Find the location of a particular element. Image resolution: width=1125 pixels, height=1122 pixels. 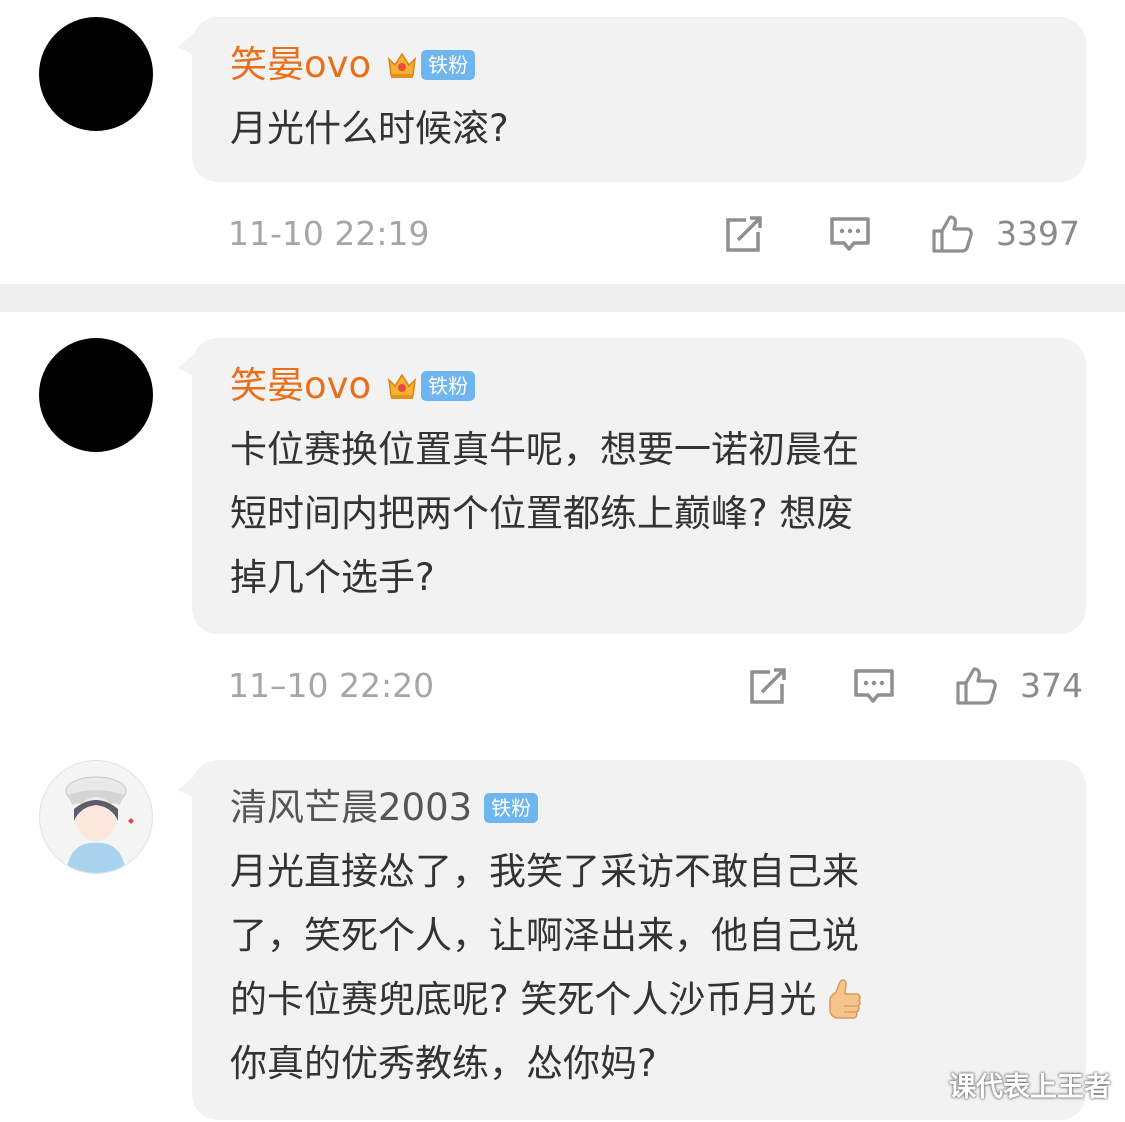

comment-line: 月光直接怂了，我笑了采访不敢自己来 is located at coordinates (544, 871).